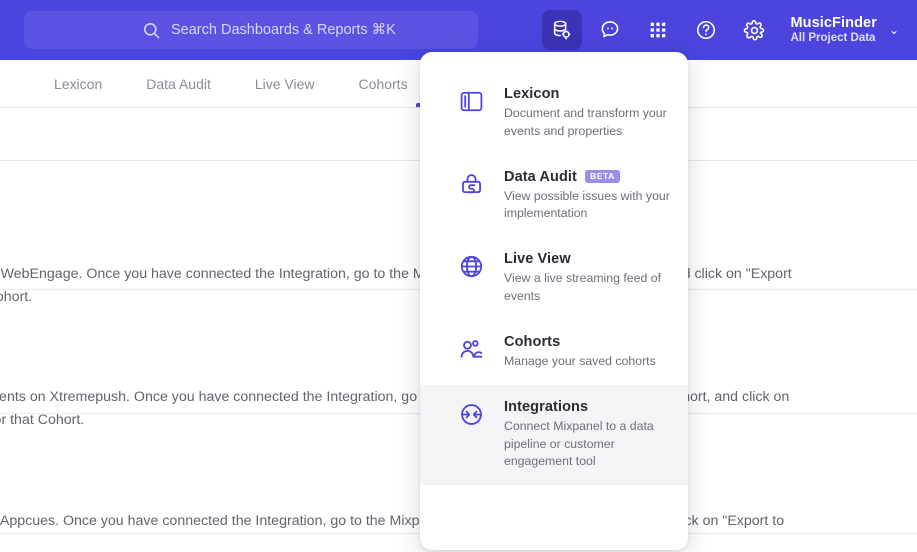  I want to click on data-management-icon, so click(562, 30).